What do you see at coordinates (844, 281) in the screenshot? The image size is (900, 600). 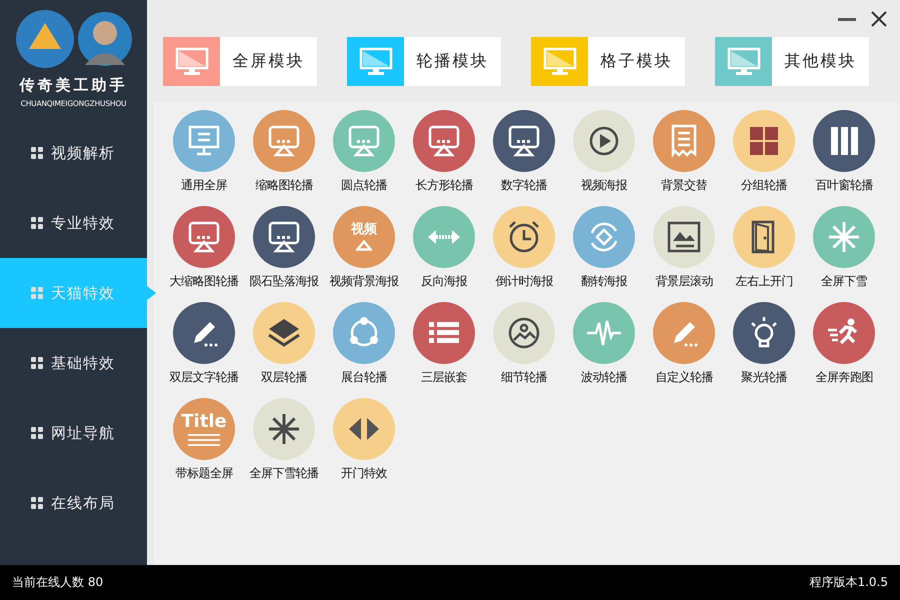 I see `tile-label: 全屏下雪` at bounding box center [844, 281].